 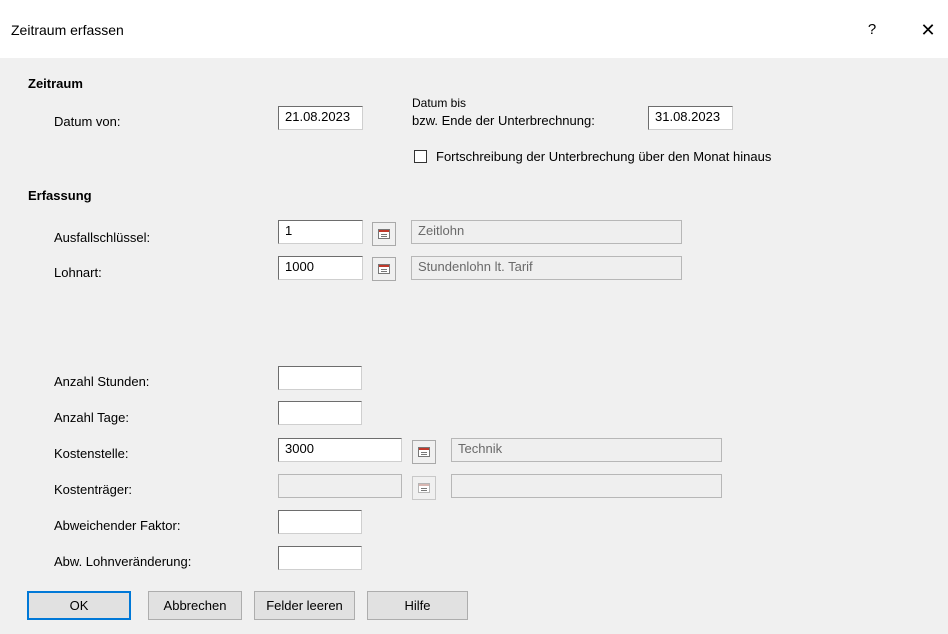 I want to click on hilfe-button: Hilfe, so click(x=417, y=605).